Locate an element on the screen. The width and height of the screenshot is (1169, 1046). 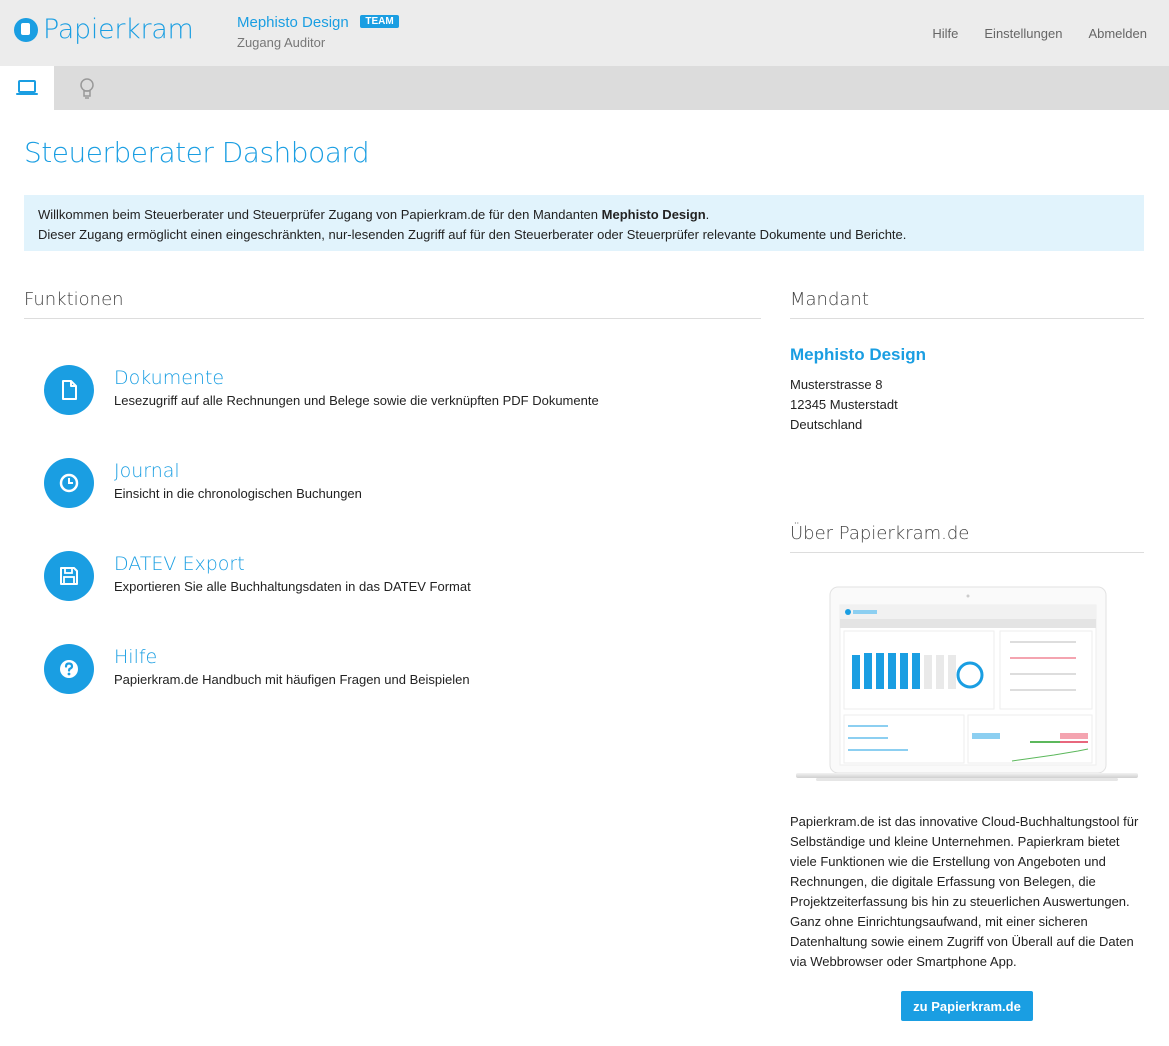
question-icon is located at coordinates (69, 669).